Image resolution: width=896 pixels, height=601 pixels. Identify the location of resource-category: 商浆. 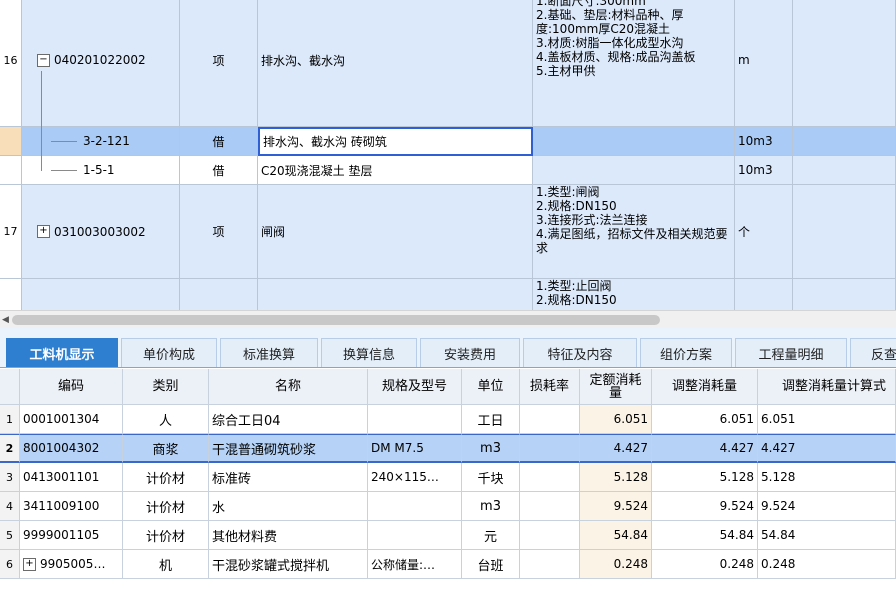
(166, 448).